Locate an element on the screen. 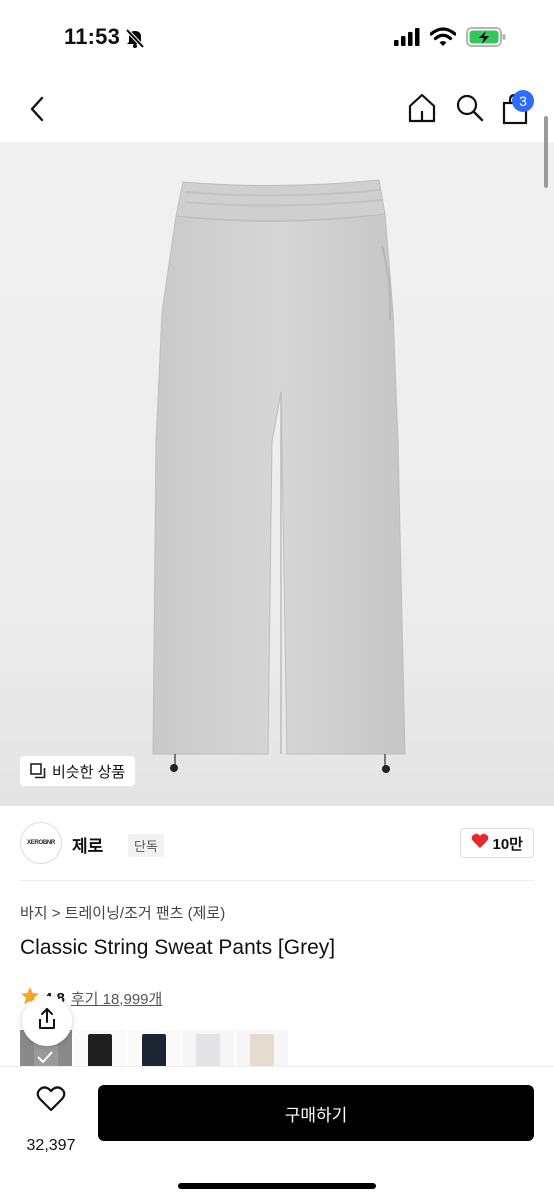 The height and width of the screenshot is (1200, 554). cart-count-badge: 3 is located at coordinates (523, 101).